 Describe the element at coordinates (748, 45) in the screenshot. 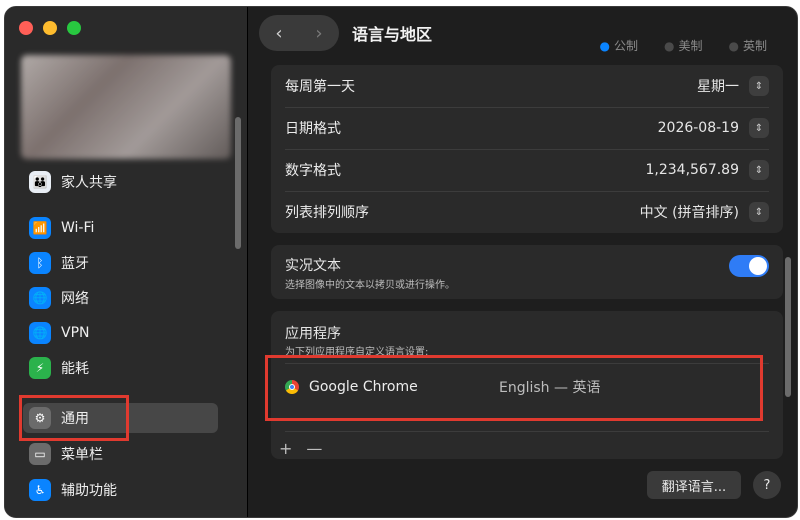

I see `option-uk: 英制` at that location.